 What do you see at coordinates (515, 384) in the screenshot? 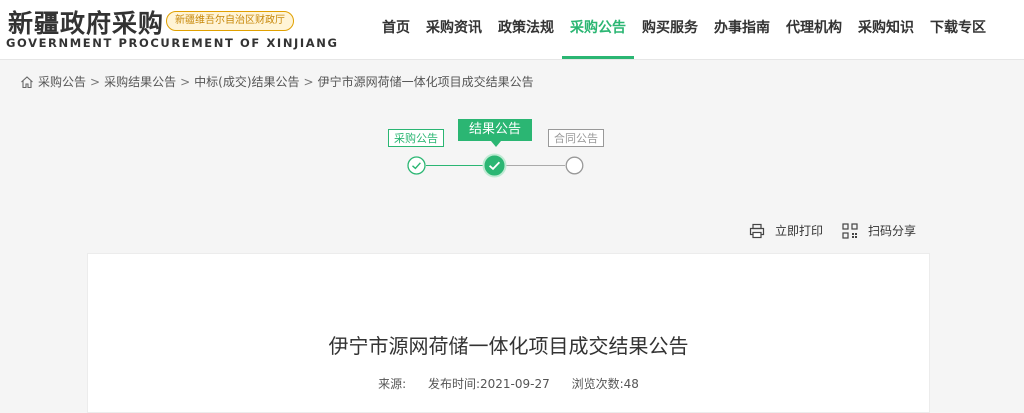
I see `publish-date-value: 2021-09-27` at bounding box center [515, 384].